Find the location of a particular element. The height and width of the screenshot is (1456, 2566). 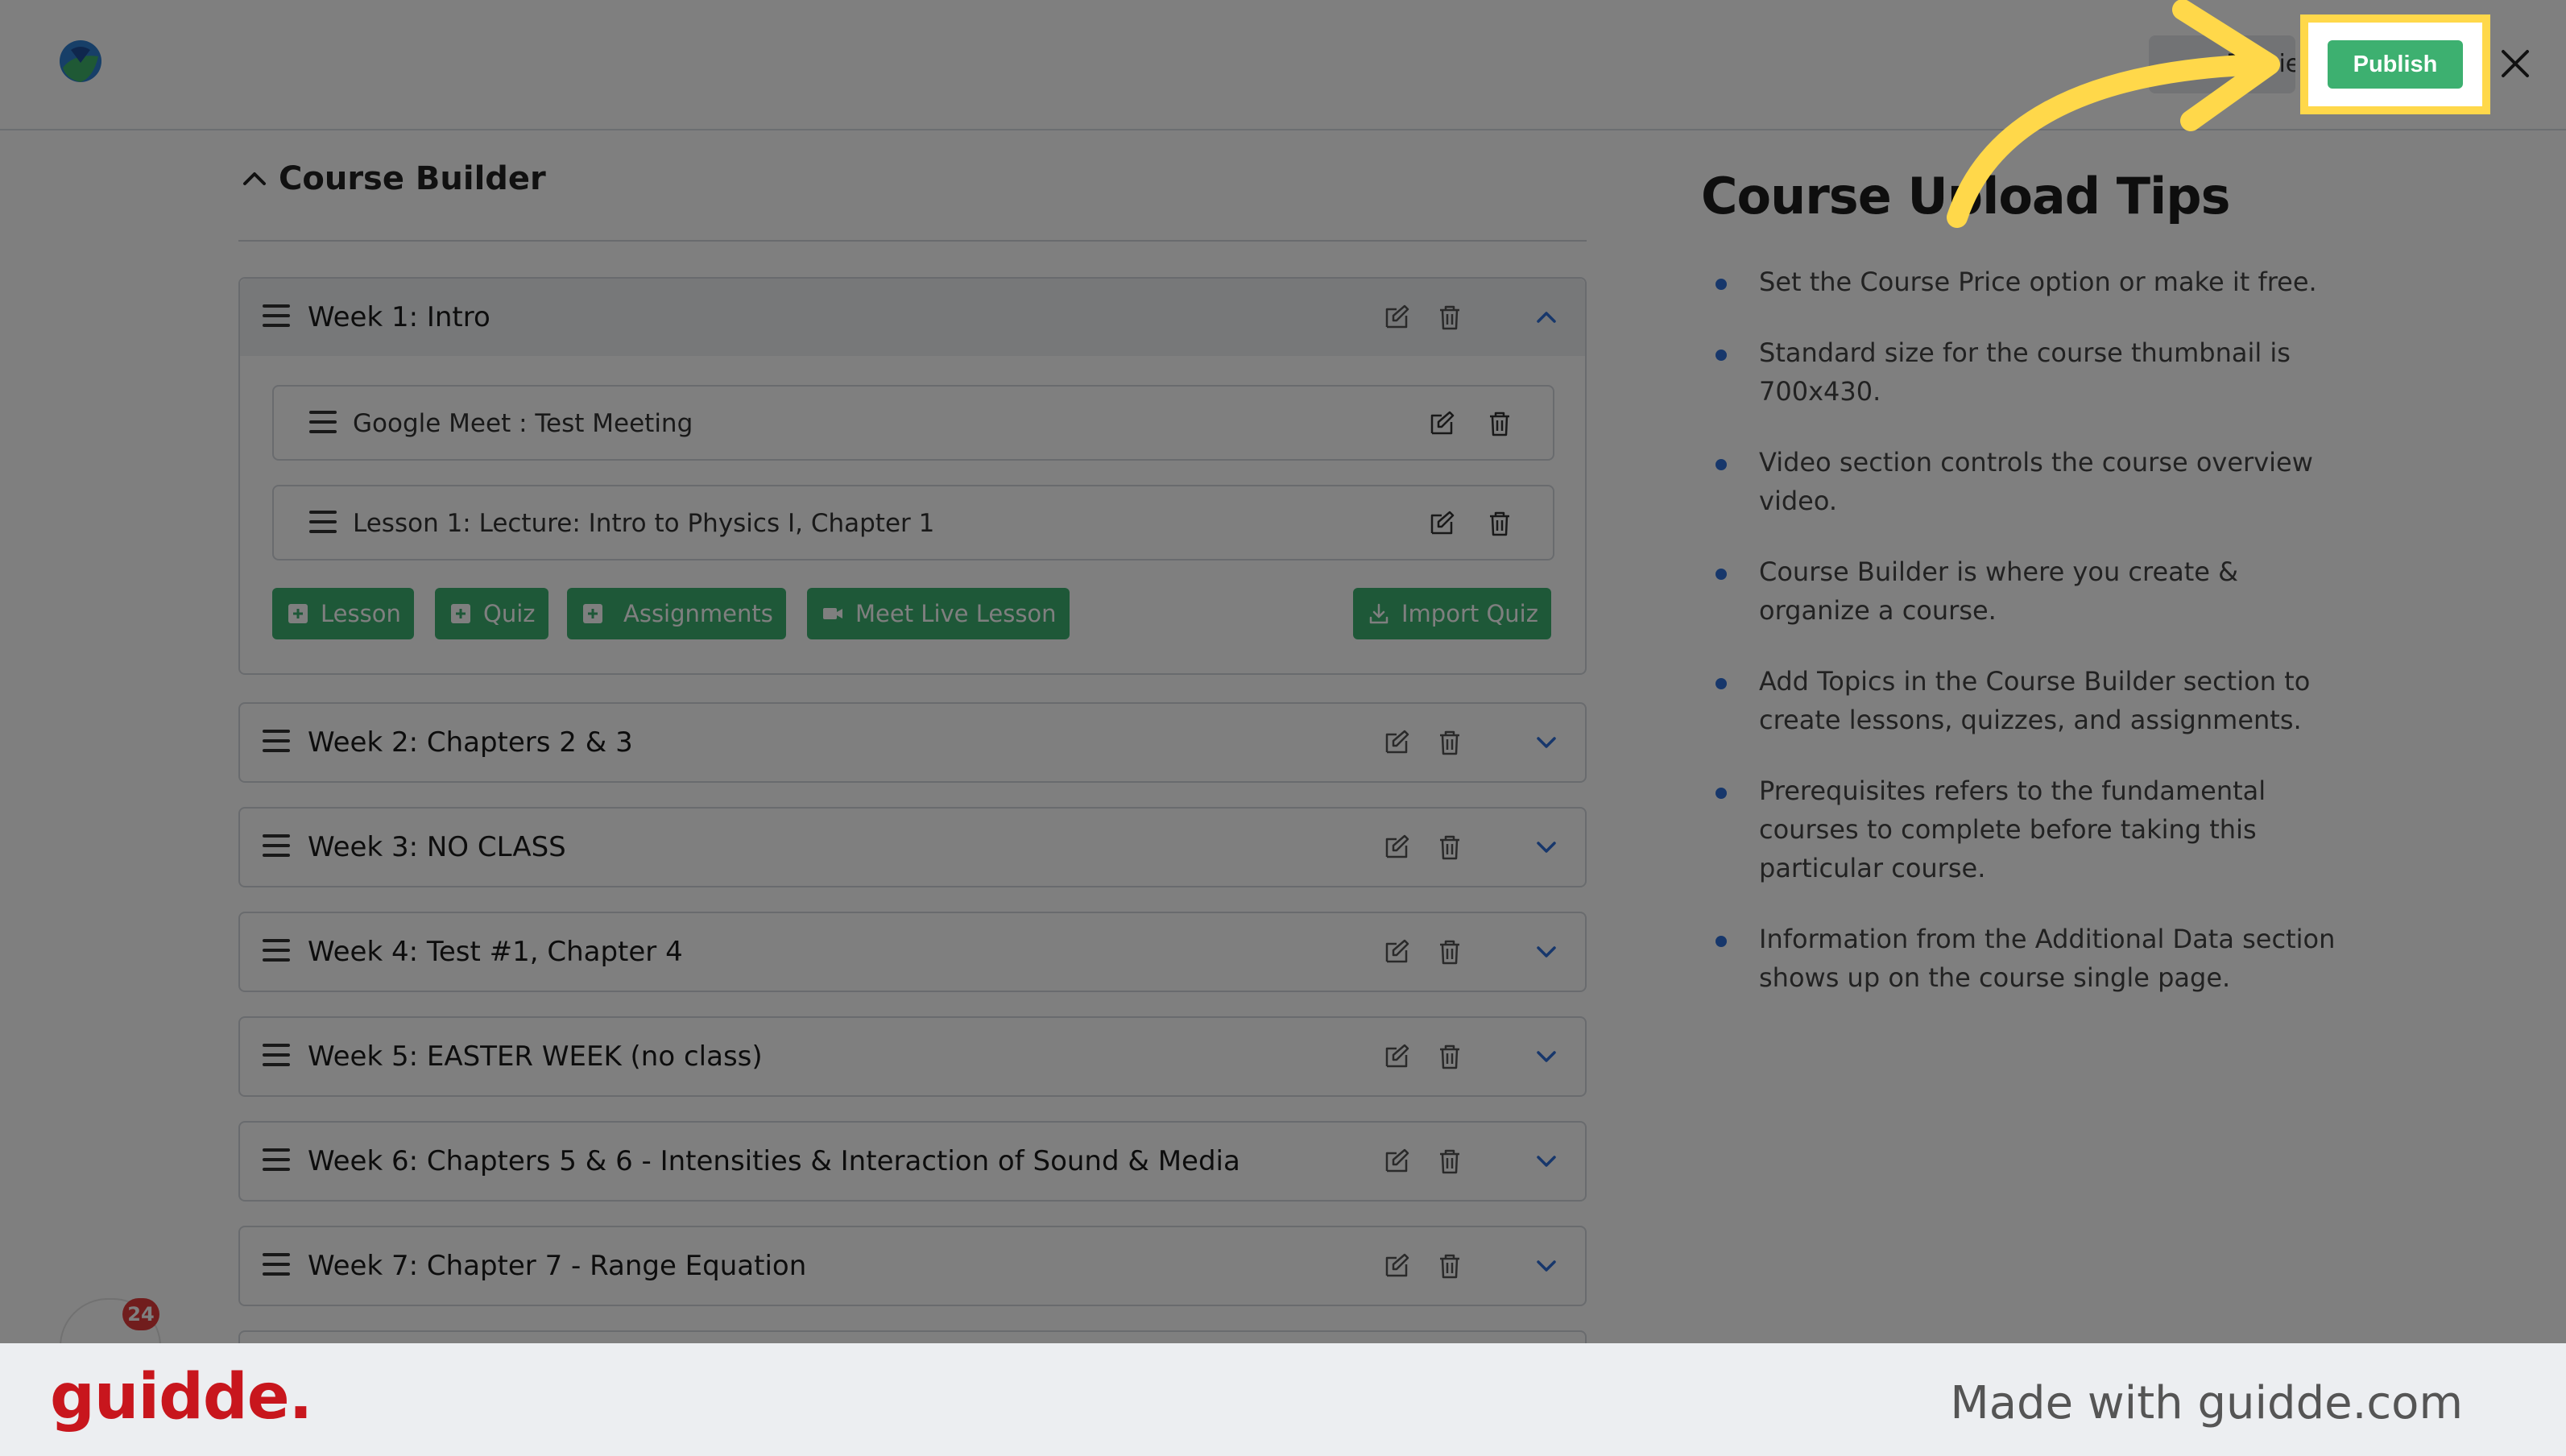

download-icon is located at coordinates (1379, 613).